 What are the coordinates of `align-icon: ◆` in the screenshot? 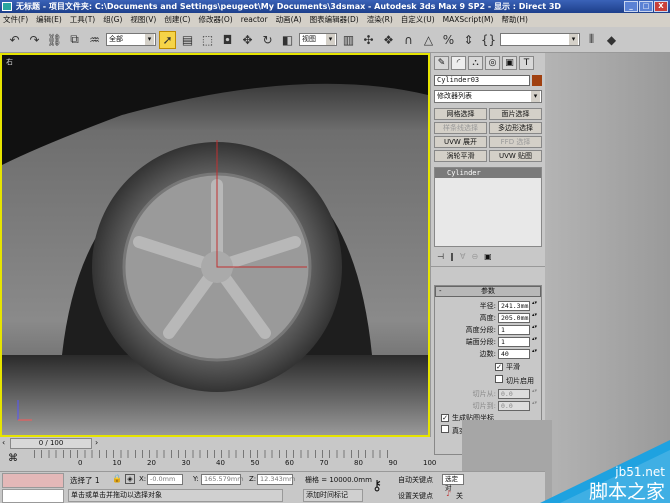 It's located at (611, 40).